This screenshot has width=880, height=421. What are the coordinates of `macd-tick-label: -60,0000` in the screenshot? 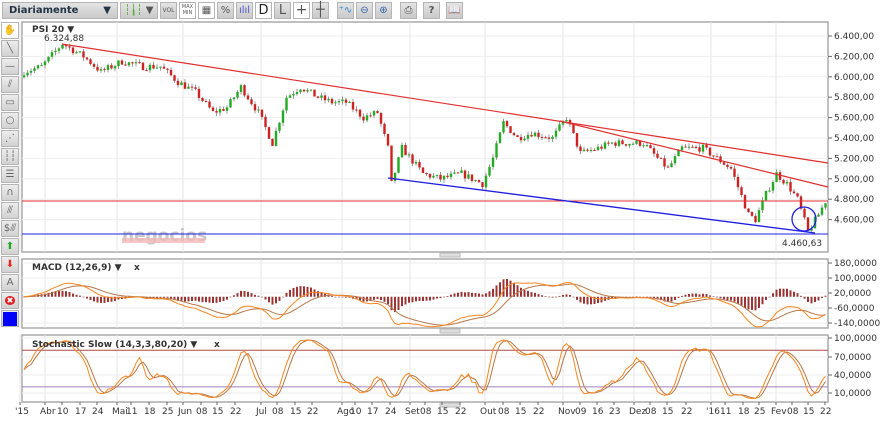 It's located at (854, 309).